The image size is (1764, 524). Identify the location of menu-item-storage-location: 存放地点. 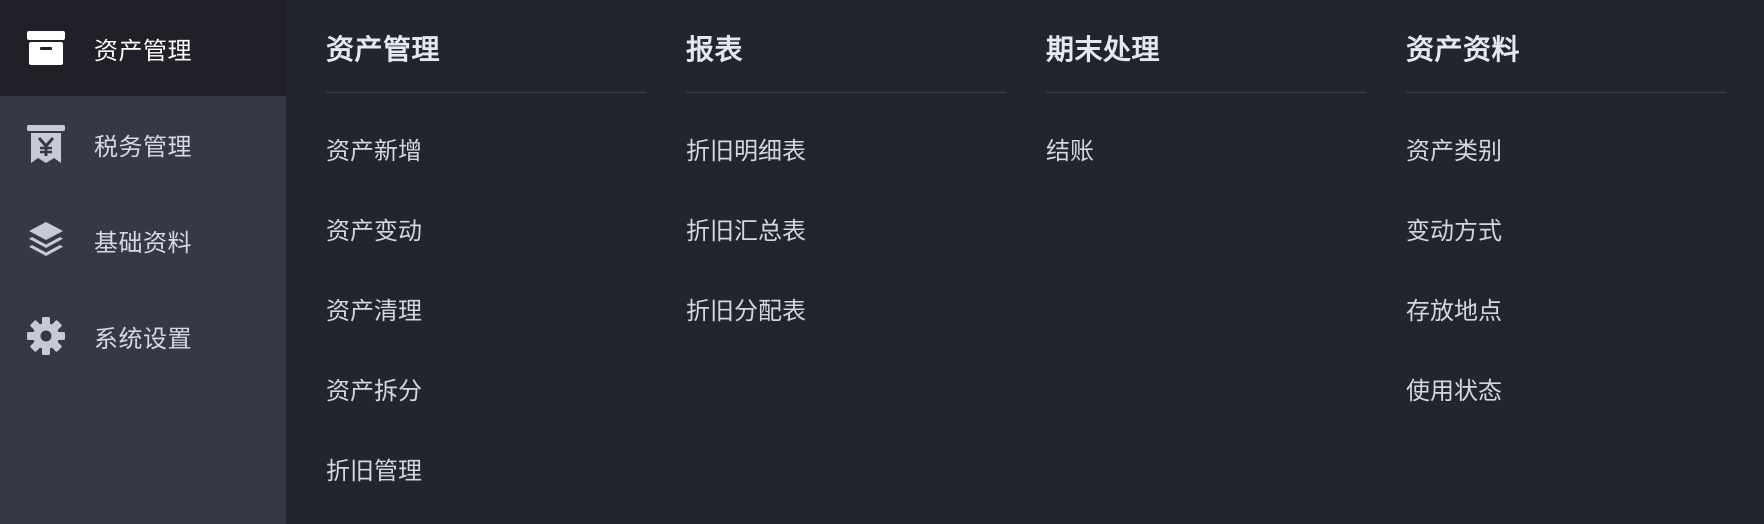
(1454, 326).